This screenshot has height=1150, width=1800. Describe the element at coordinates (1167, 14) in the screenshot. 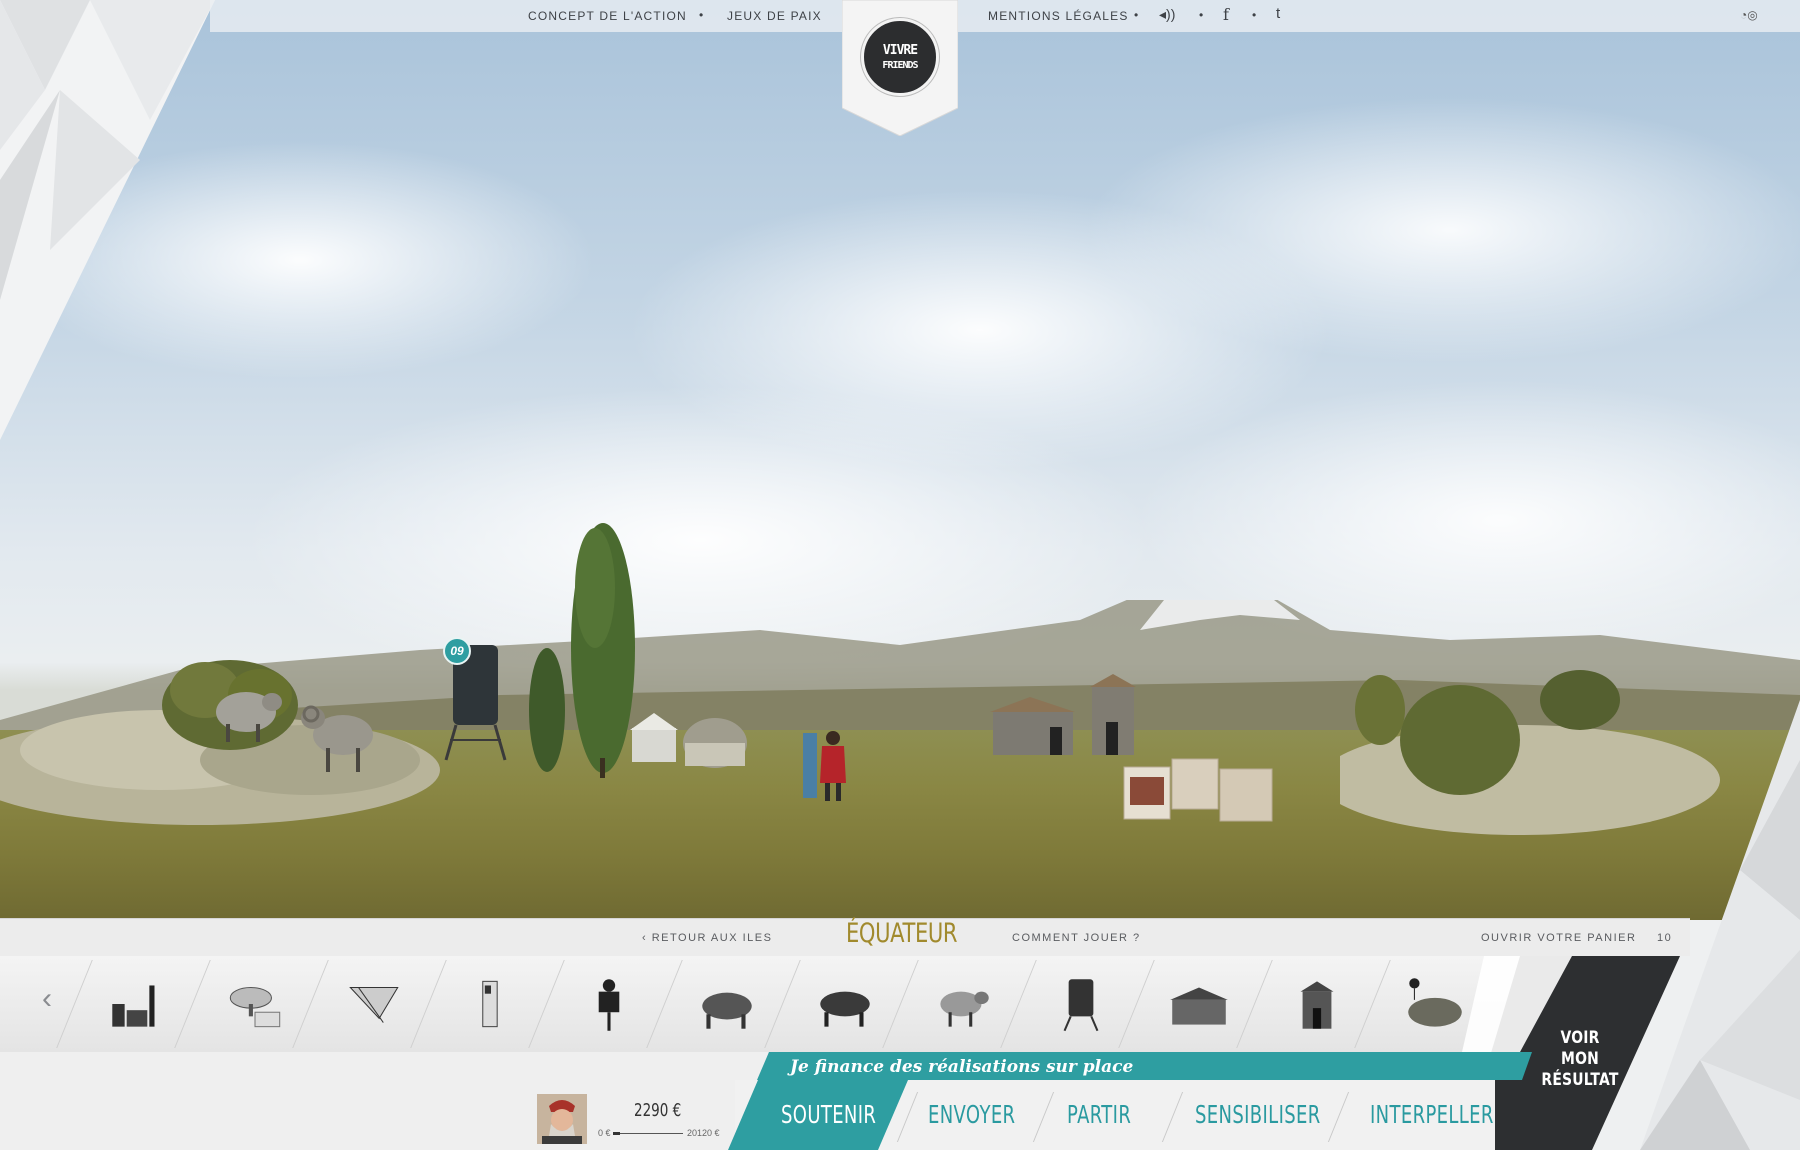

I see `sound-icon: ◂))` at that location.